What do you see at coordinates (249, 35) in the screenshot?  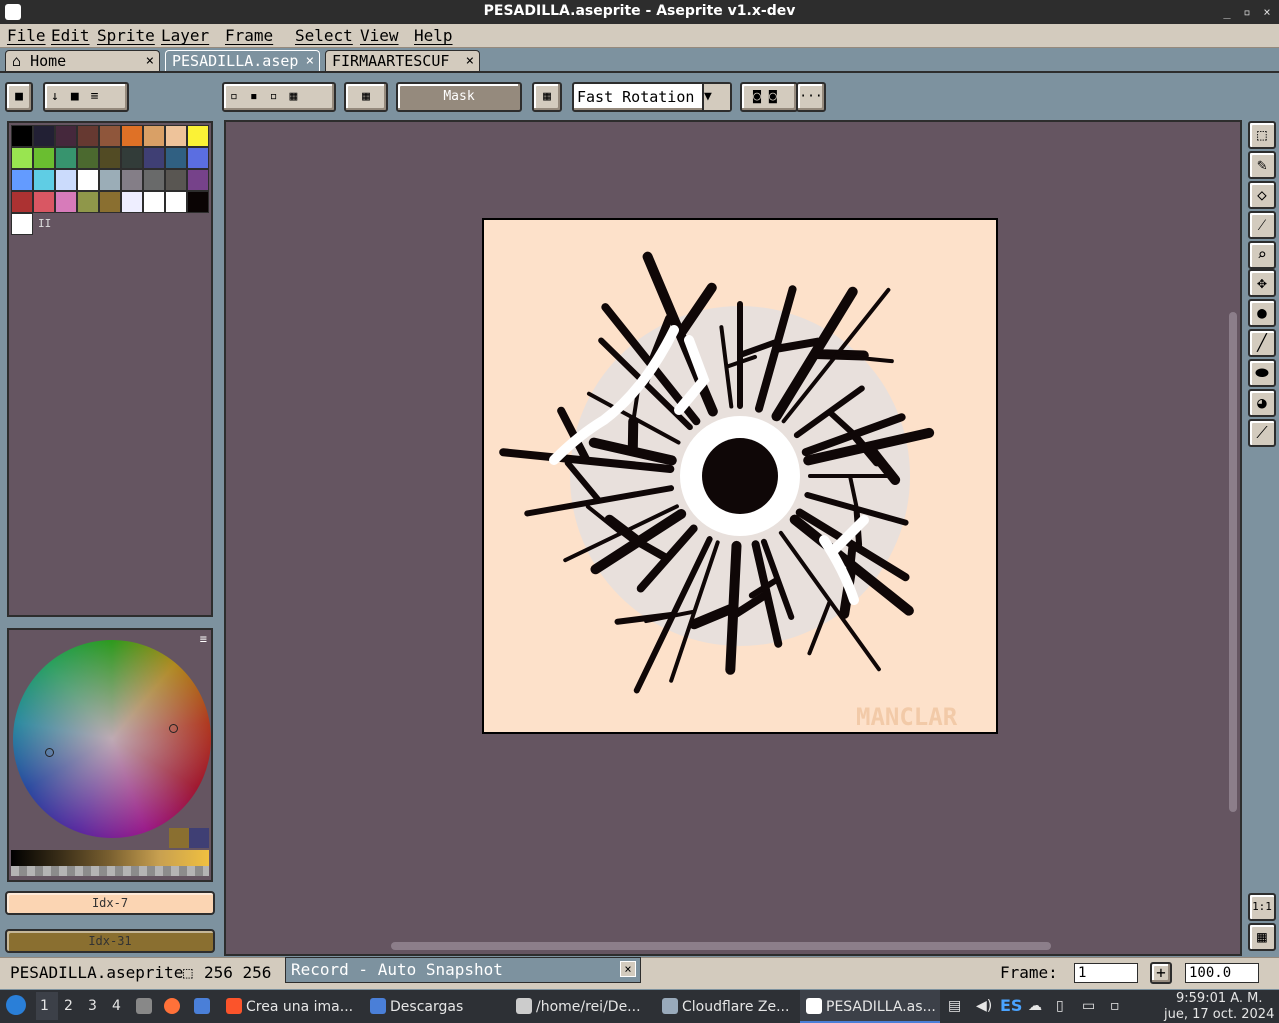 I see `menu-frame: Frame` at bounding box center [249, 35].